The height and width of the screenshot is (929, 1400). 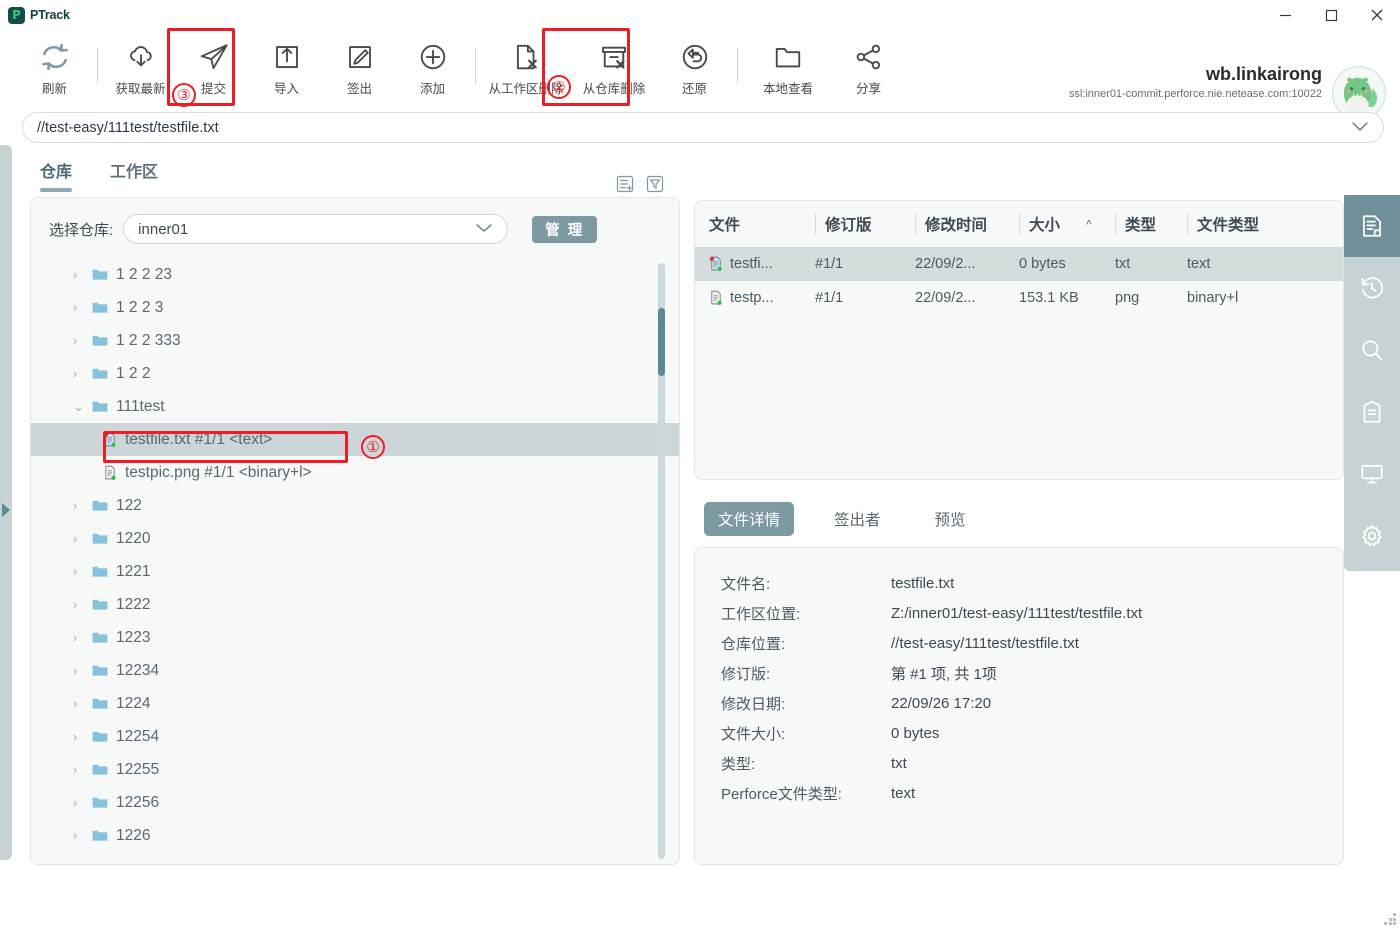 What do you see at coordinates (355, 373) in the screenshot?
I see `tree-folder-node: › 1 2 2` at bounding box center [355, 373].